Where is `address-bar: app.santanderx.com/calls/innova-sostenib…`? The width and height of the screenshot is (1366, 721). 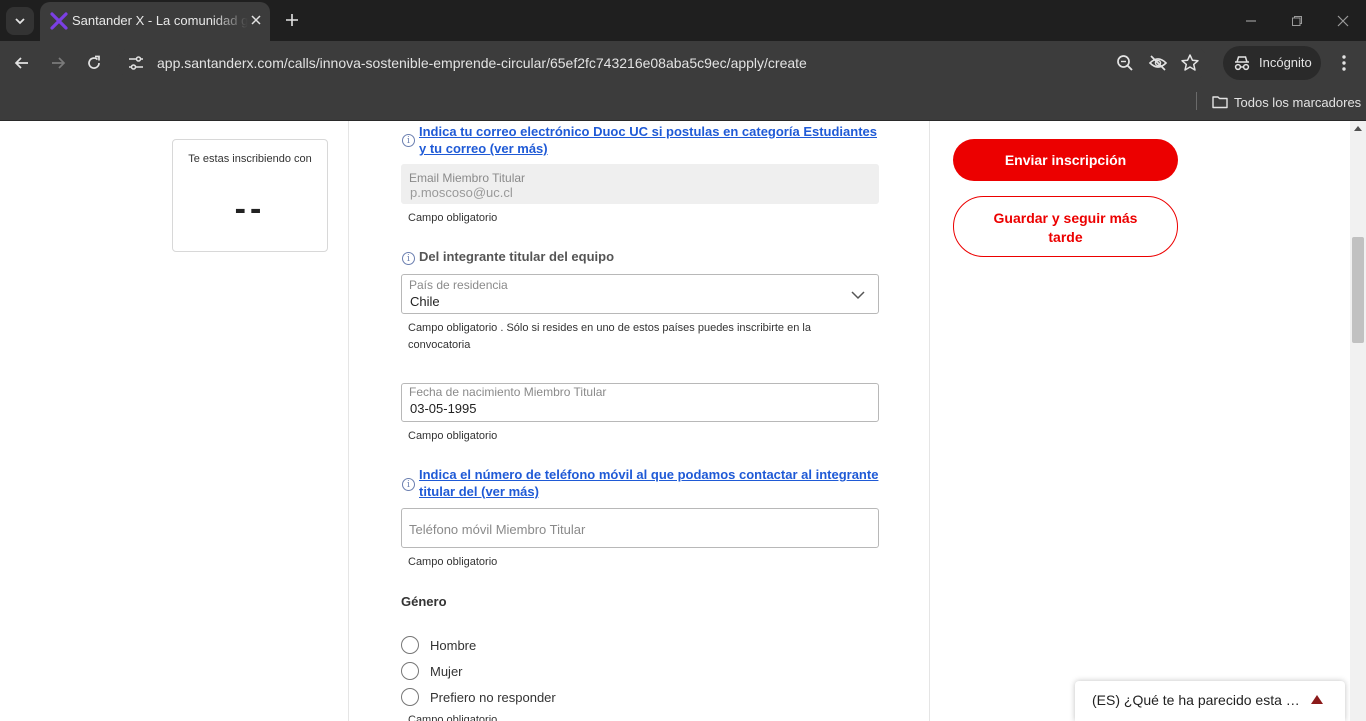
address-bar: app.santanderx.com/calls/innova-sostenib… is located at coordinates (663, 63).